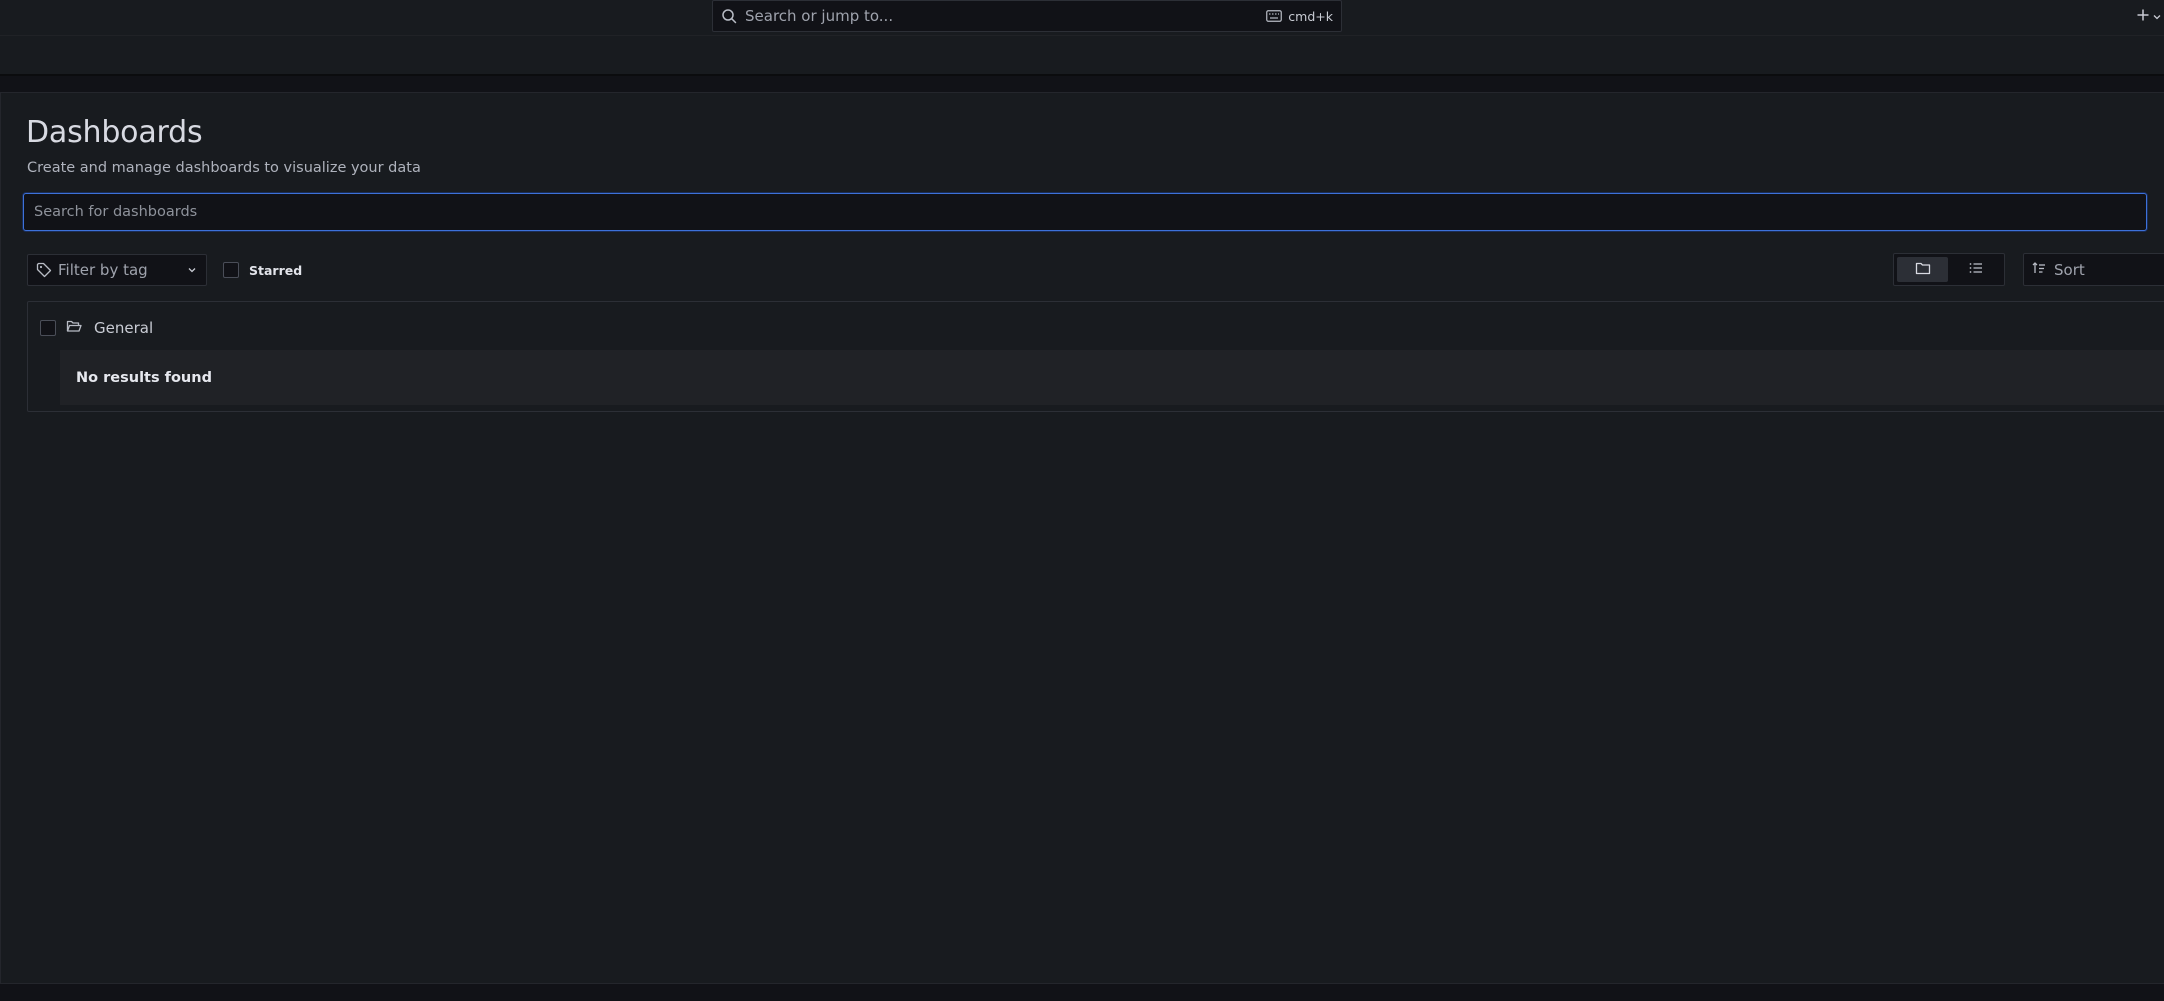 The width and height of the screenshot is (2164, 1001). What do you see at coordinates (144, 377) in the screenshot?
I see `no-results-message: No results found` at bounding box center [144, 377].